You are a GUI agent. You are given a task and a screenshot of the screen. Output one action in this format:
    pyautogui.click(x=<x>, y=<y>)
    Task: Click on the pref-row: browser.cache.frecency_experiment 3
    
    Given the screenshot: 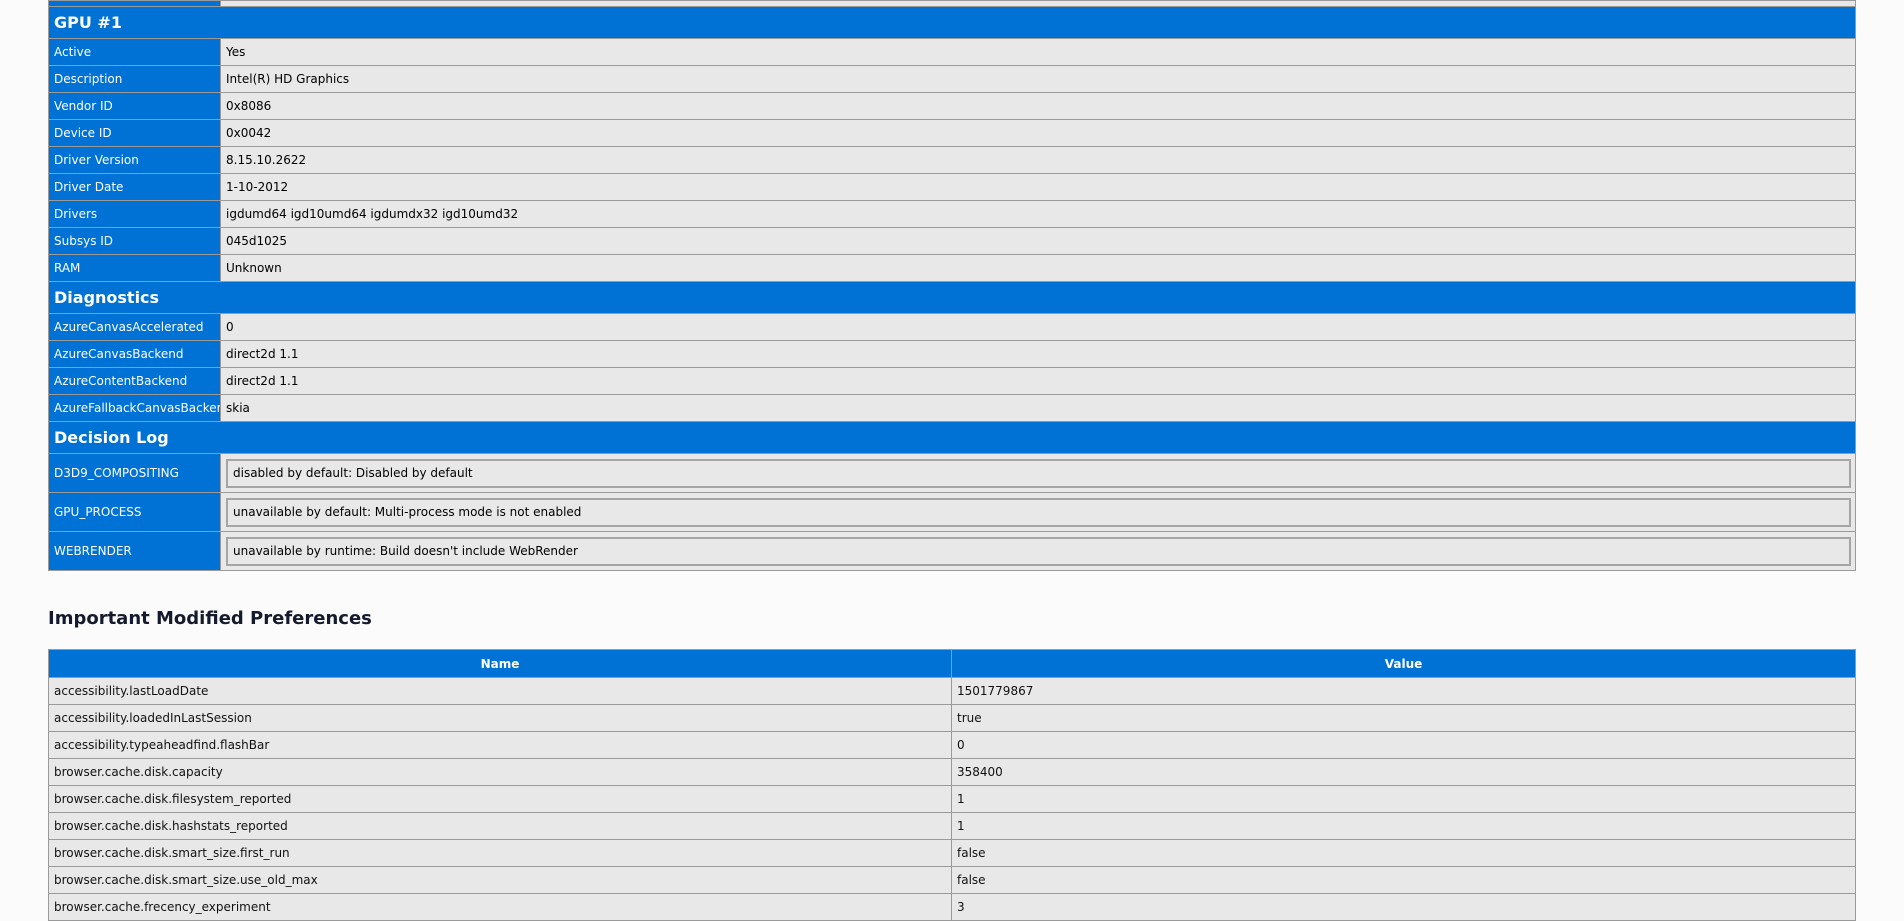 What is the action you would take?
    pyautogui.click(x=952, y=907)
    